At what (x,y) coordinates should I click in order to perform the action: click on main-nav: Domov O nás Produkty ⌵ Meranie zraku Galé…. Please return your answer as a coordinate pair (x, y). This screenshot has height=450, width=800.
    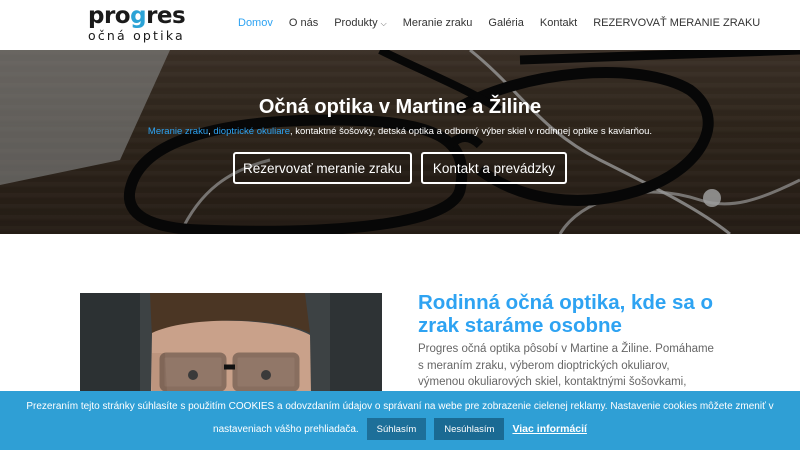
    Looking at the image, I should click on (499, 23).